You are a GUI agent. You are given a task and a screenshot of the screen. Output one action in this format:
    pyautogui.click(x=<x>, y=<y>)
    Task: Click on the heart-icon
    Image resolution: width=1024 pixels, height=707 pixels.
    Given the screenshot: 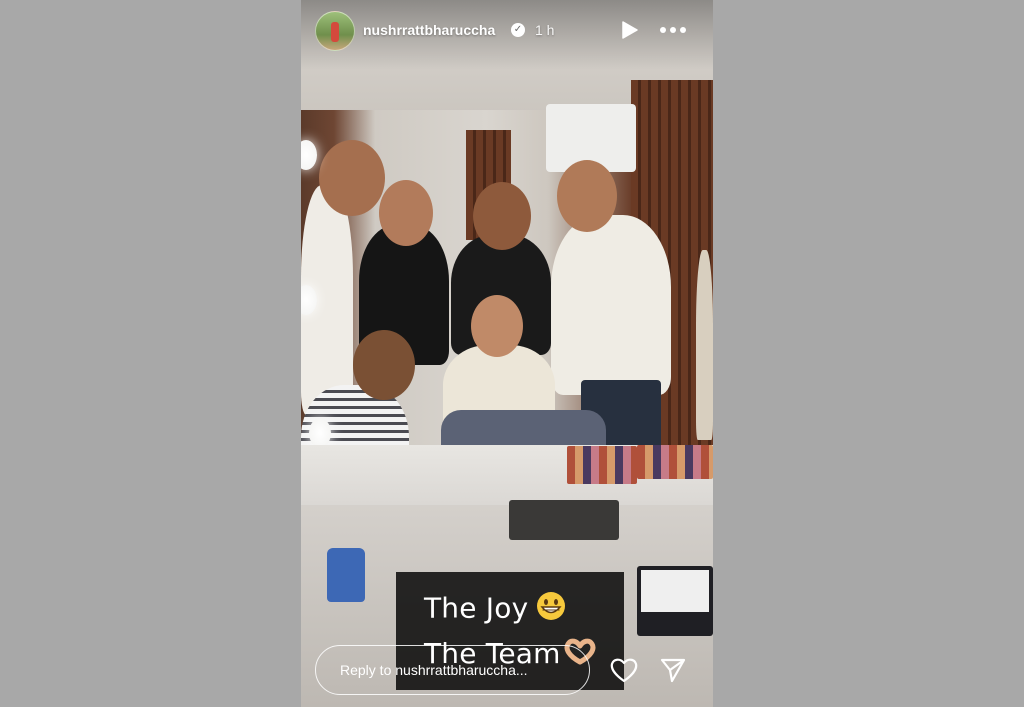 What is the action you would take?
    pyautogui.click(x=624, y=670)
    